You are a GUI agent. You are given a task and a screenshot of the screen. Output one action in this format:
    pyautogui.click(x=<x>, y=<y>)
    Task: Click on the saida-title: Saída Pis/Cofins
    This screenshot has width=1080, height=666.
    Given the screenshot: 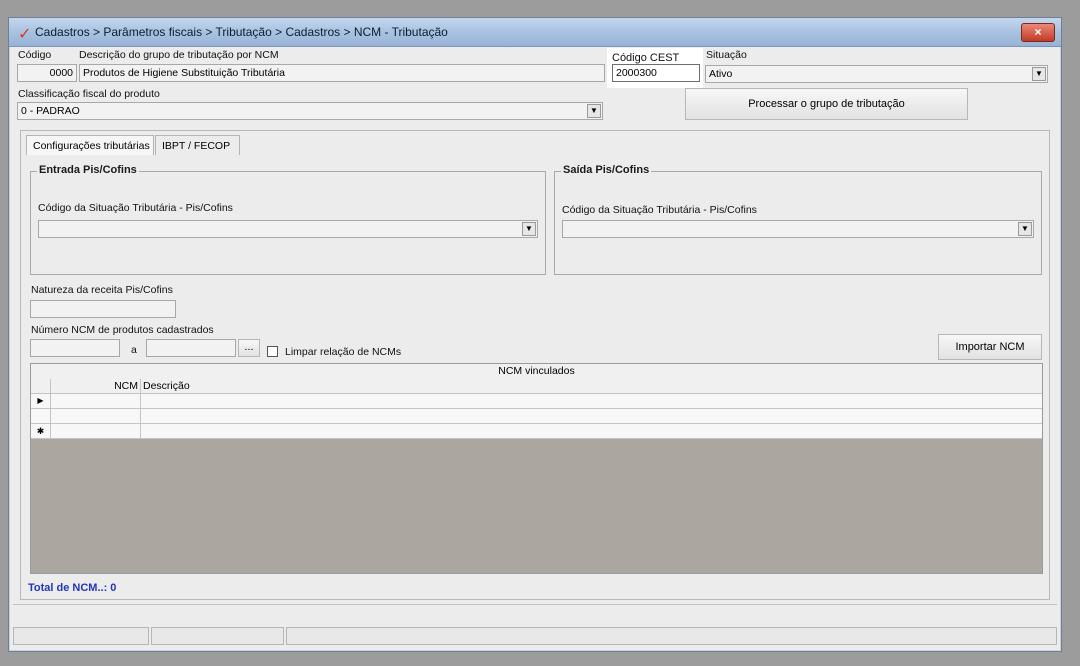 What is the action you would take?
    pyautogui.click(x=606, y=170)
    